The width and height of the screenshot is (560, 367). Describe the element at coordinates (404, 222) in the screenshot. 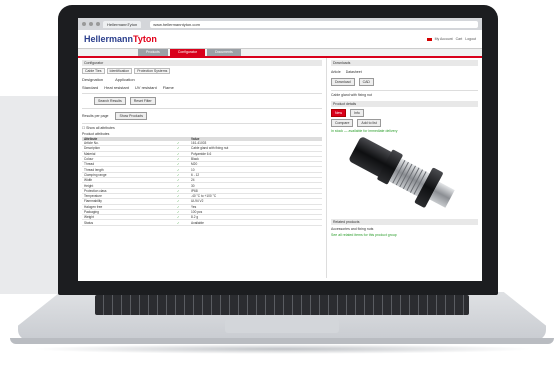

I see `related-title: Related products` at that location.